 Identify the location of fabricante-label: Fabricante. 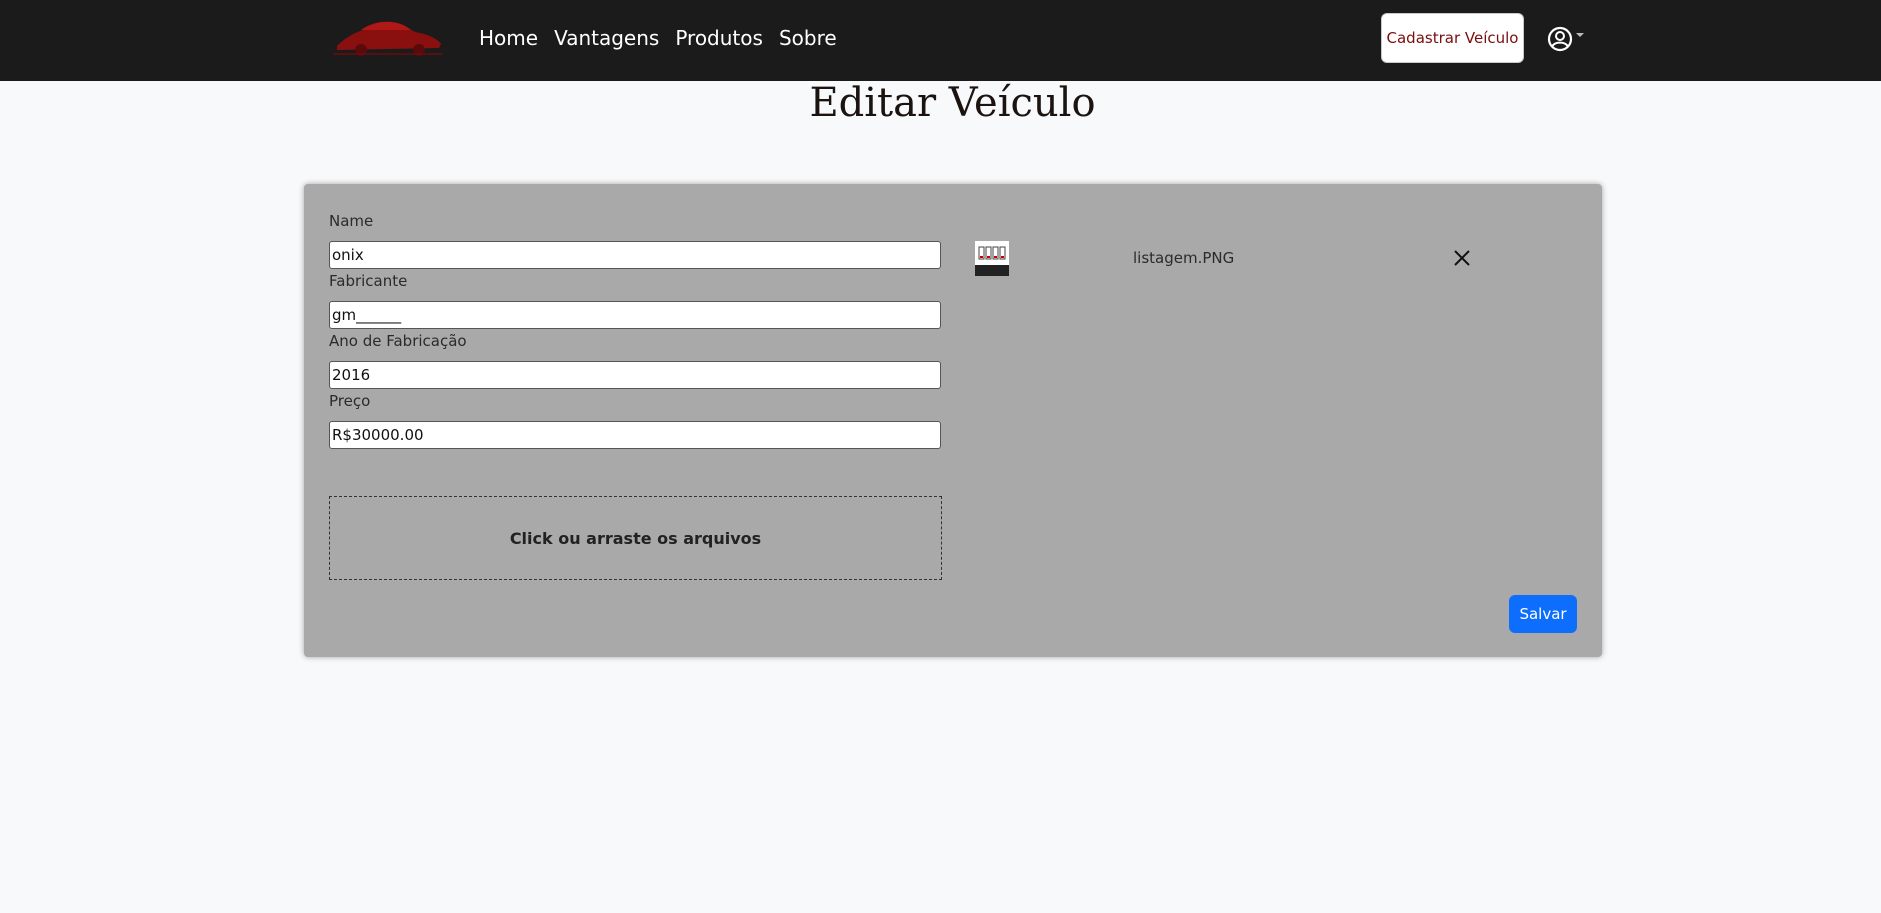
(368, 281).